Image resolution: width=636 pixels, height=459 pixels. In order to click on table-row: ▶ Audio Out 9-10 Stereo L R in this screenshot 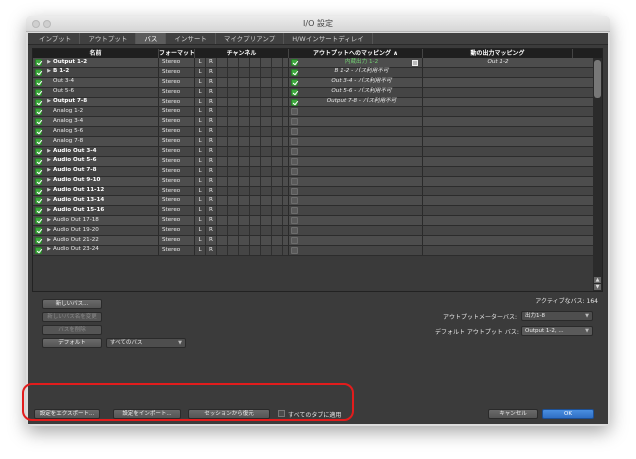, I will do `click(313, 181)`.